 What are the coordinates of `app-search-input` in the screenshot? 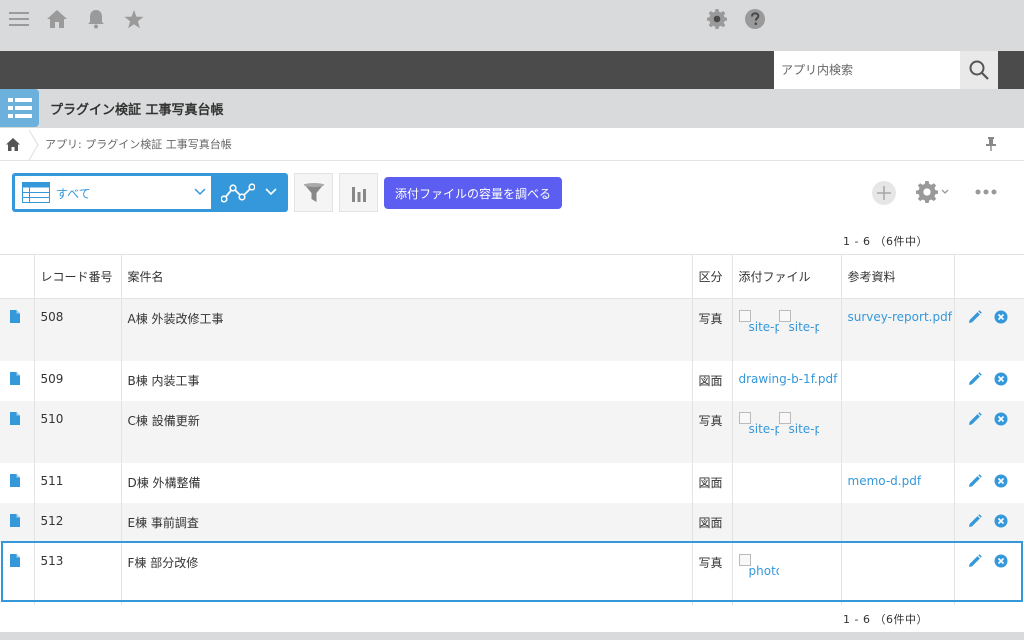 It's located at (867, 70).